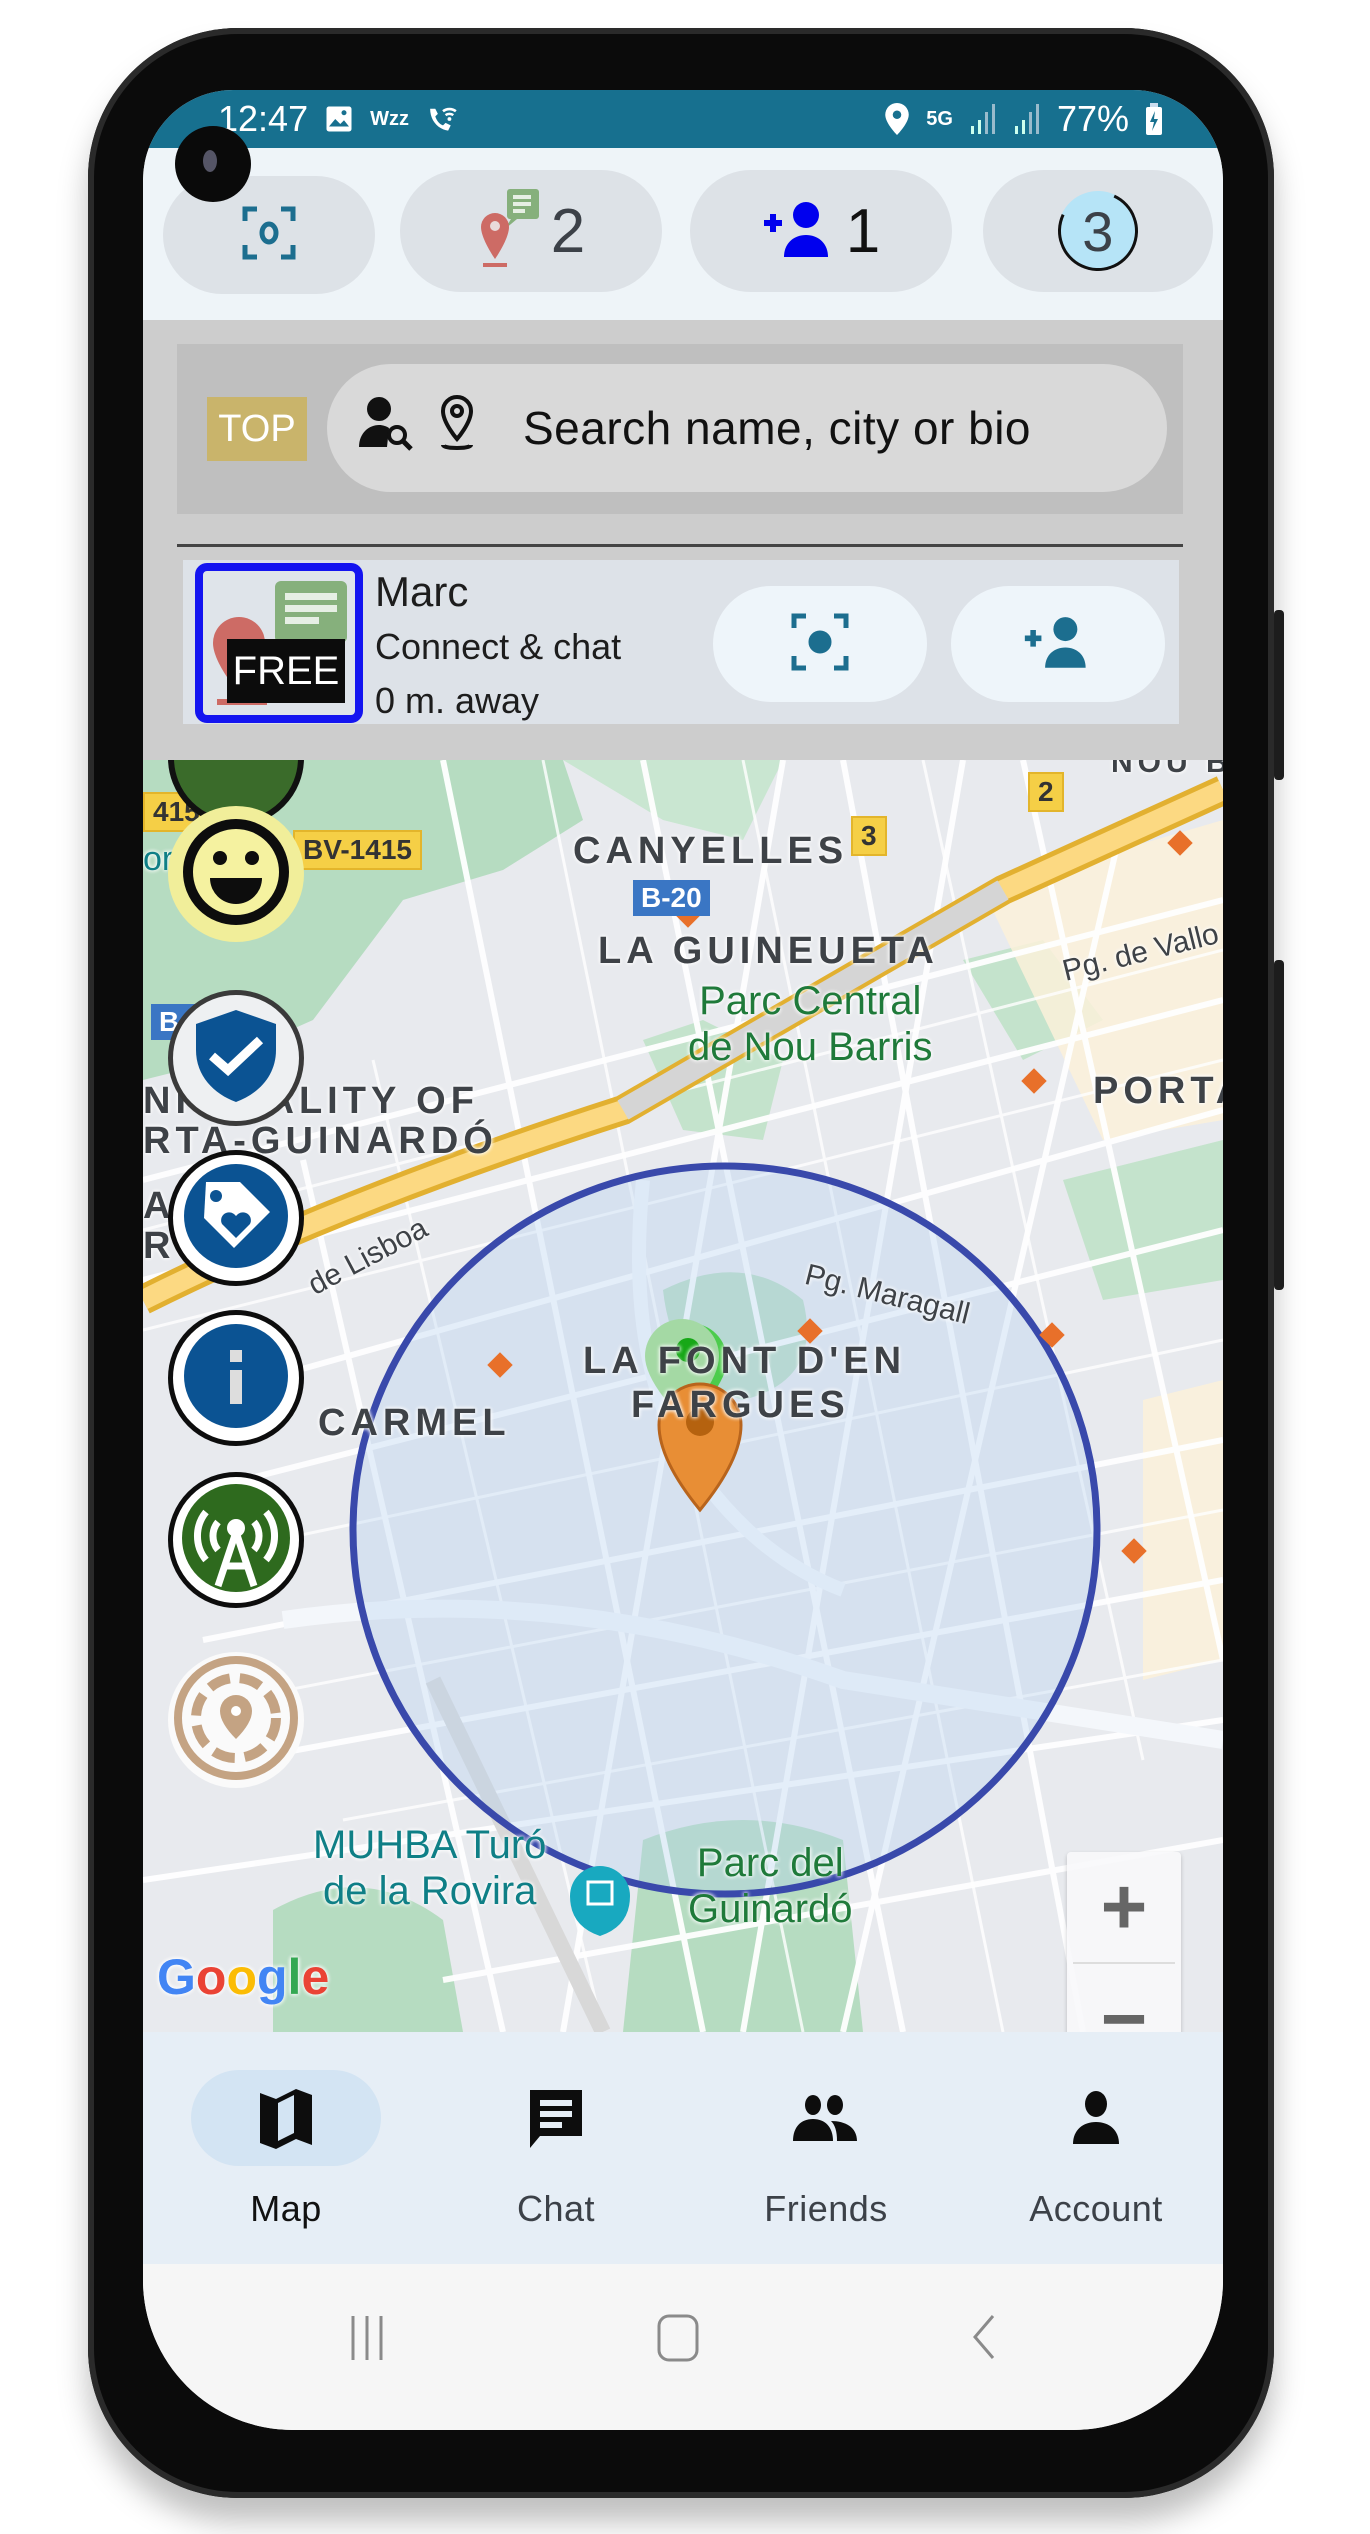 Image resolution: width=1370 pixels, height=2534 pixels. Describe the element at coordinates (286, 2208) in the screenshot. I see `nav-label: Map` at that location.